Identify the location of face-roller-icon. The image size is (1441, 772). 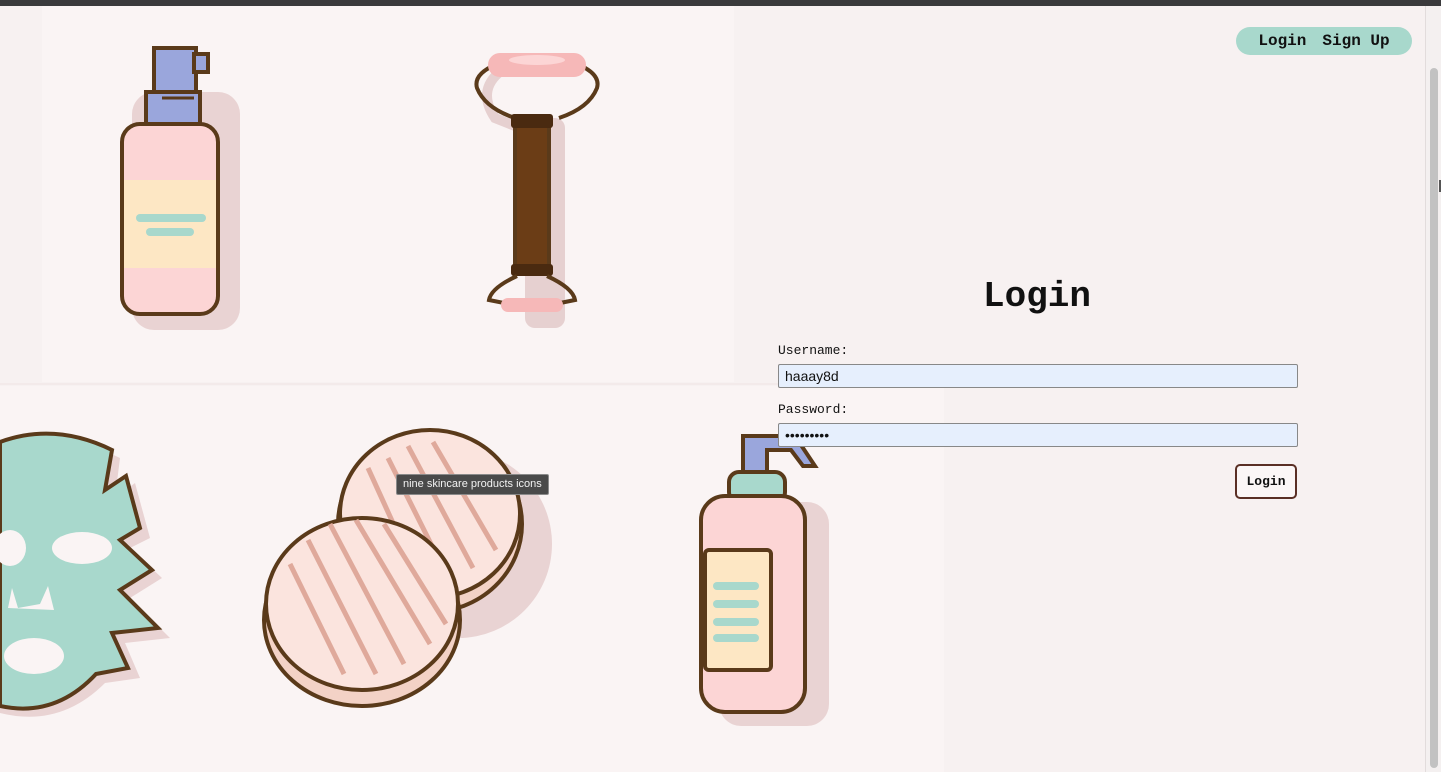
(537, 190).